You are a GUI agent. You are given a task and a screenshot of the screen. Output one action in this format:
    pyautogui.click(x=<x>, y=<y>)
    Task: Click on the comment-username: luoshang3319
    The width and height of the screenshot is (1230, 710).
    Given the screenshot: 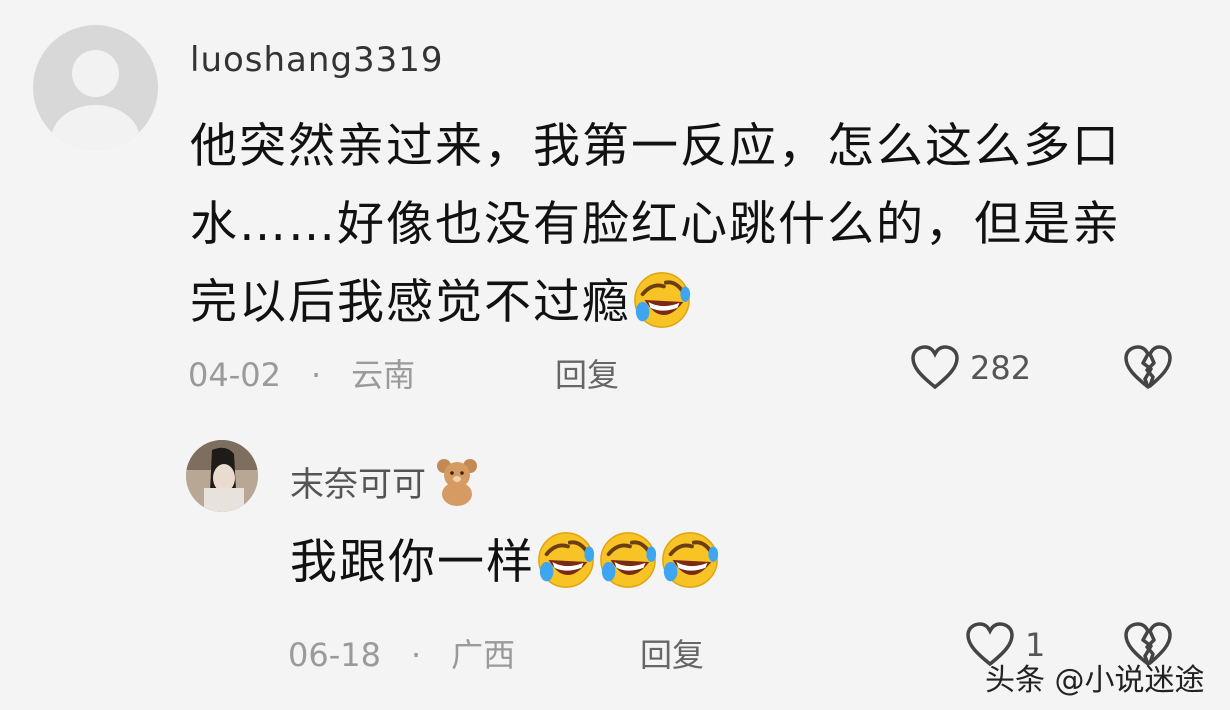 What is the action you would take?
    pyautogui.click(x=317, y=60)
    